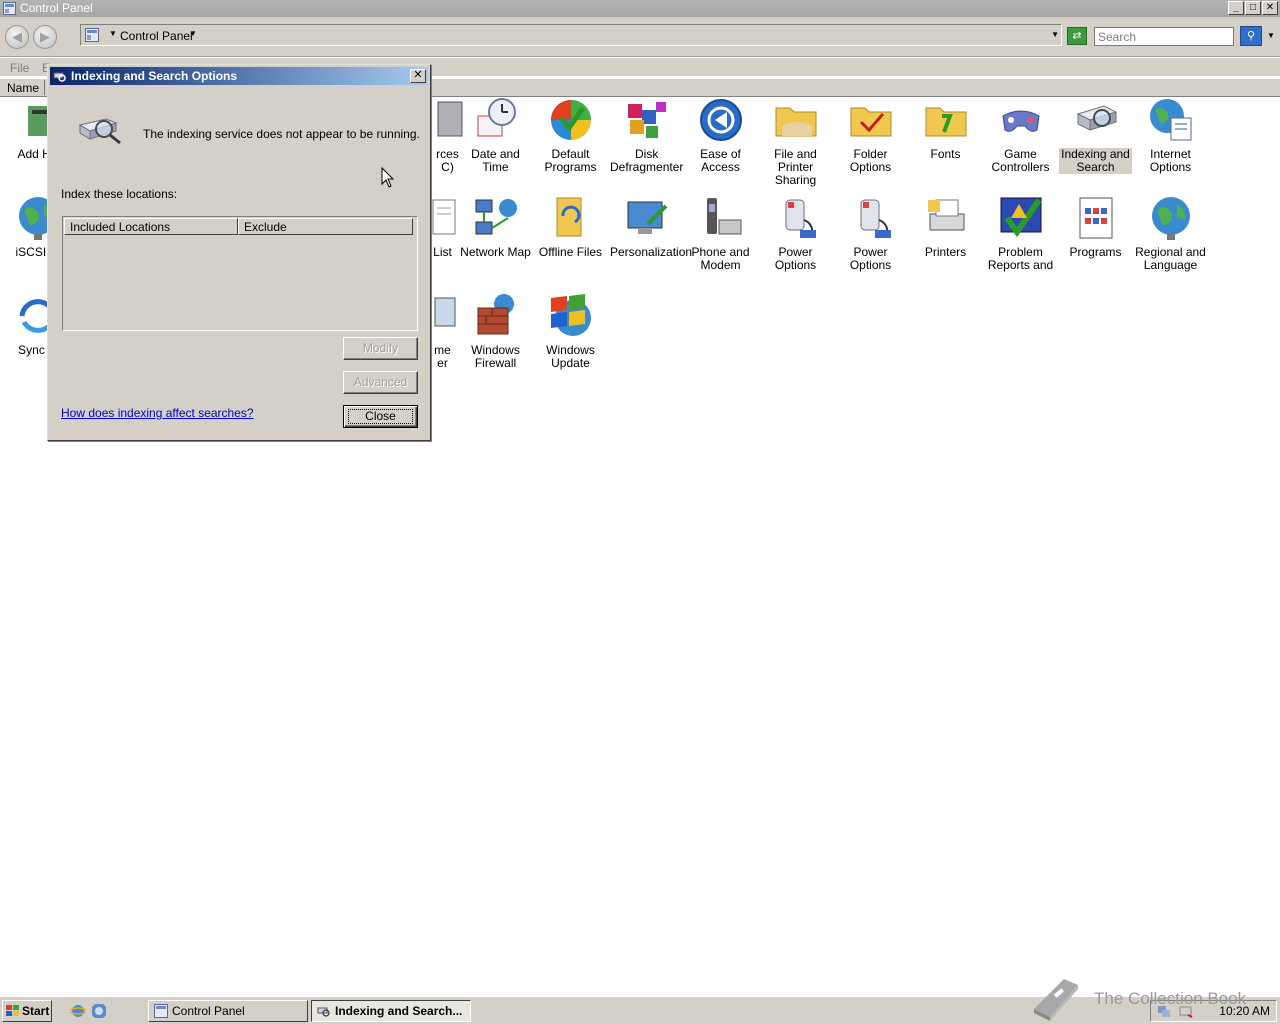 The width and height of the screenshot is (1280, 1024). Describe the element at coordinates (795, 167) in the screenshot. I see `item-label: File and Printer Sharing` at that location.